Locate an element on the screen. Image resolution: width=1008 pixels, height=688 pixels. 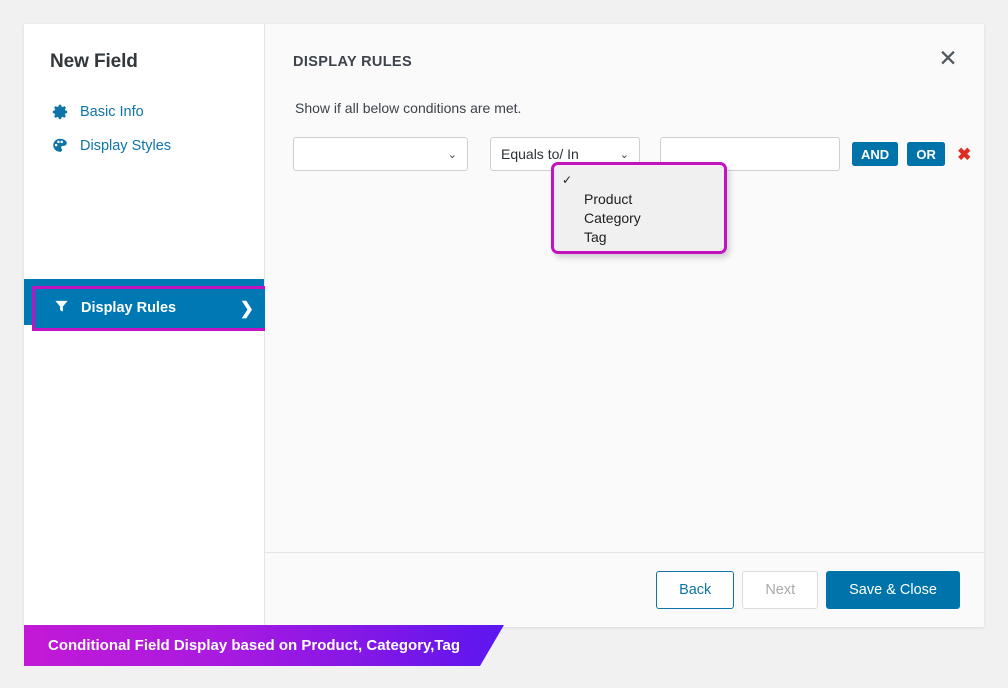
dropdown-option-tag: Tag is located at coordinates (639, 236).